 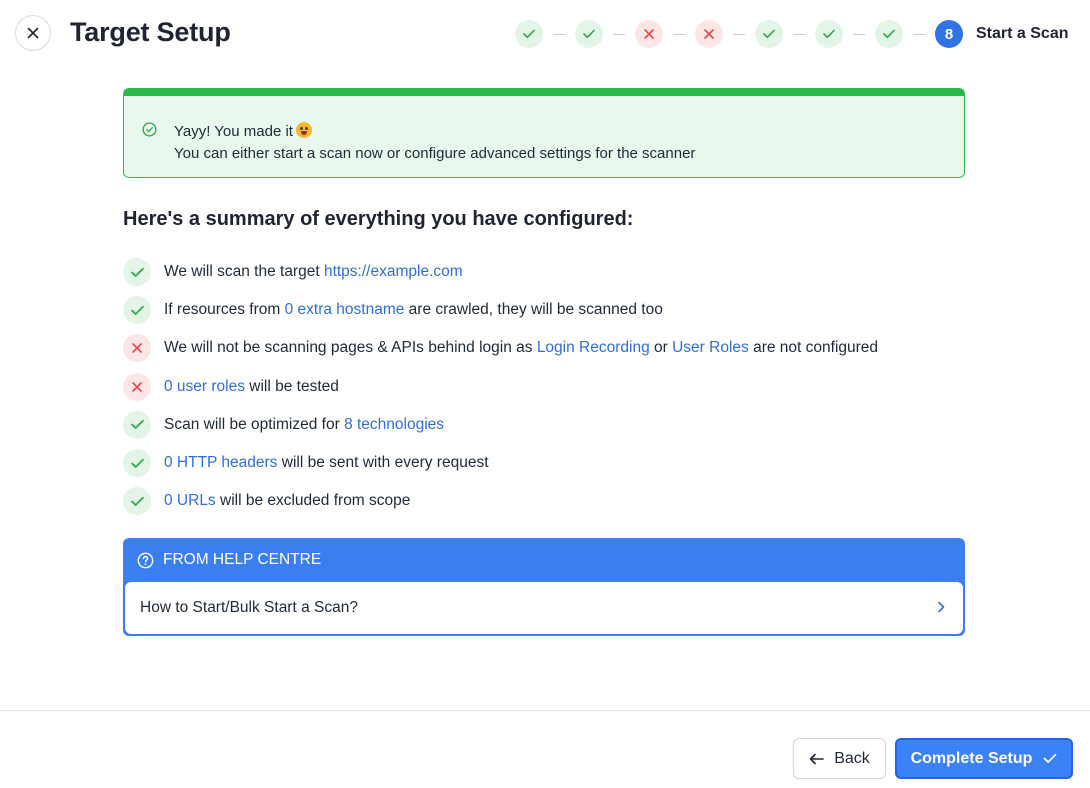 What do you see at coordinates (813, 348) in the screenshot?
I see `item-text: are not configured` at bounding box center [813, 348].